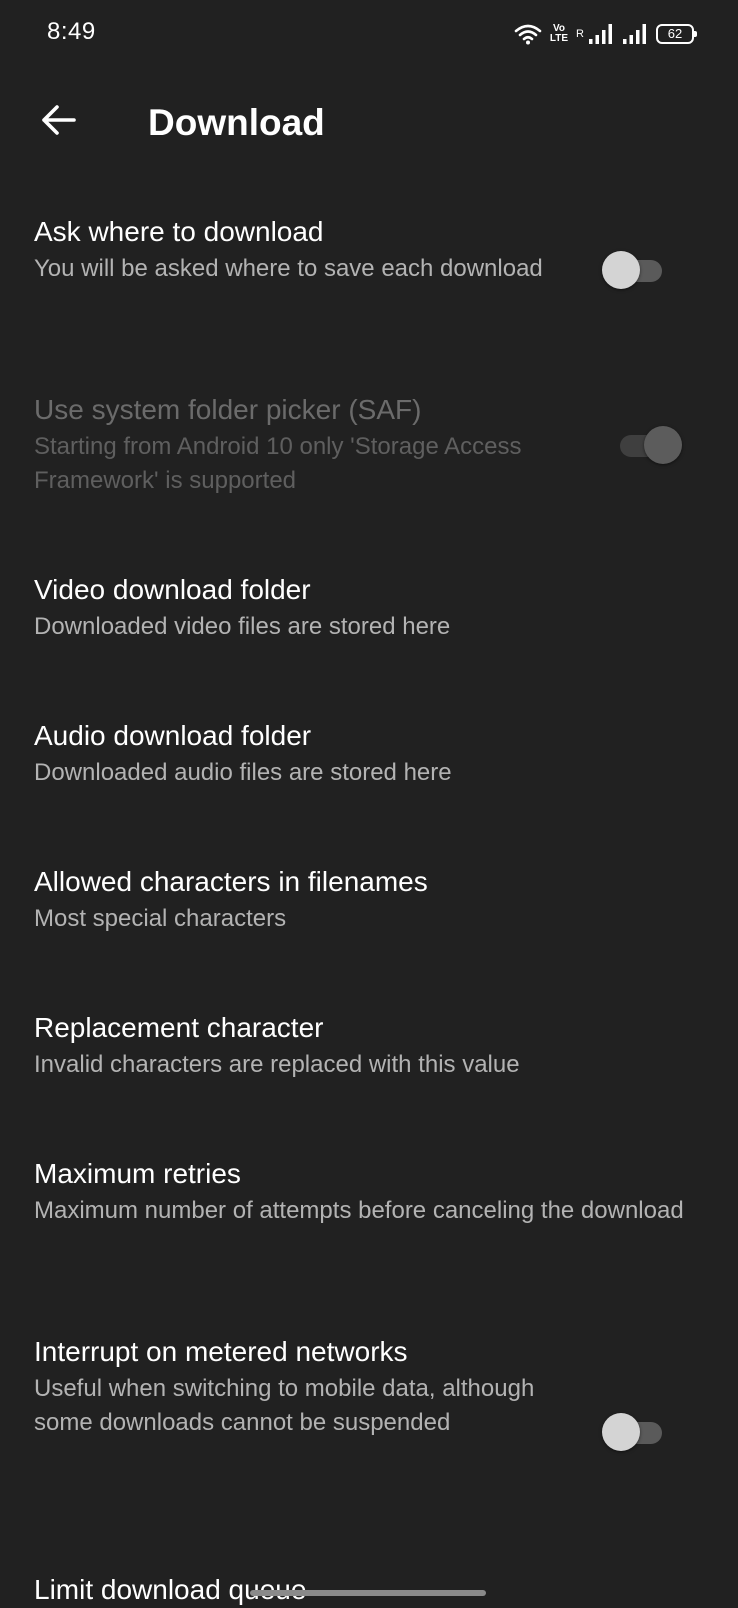 This screenshot has height=1608, width=738. What do you see at coordinates (369, 125) in the screenshot?
I see `app-bar: Download` at bounding box center [369, 125].